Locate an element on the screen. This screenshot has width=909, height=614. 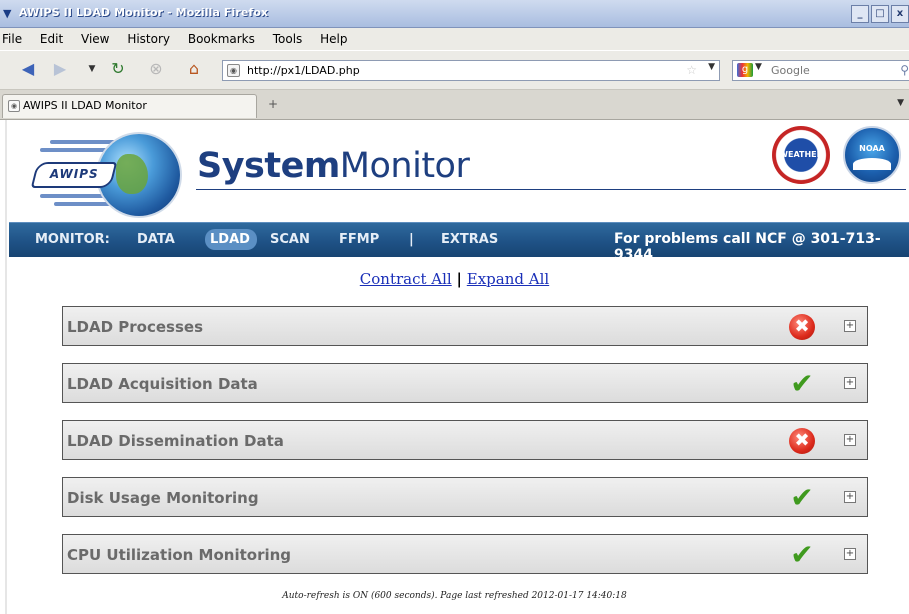
maximize-button: □ is located at coordinates (880, 14).